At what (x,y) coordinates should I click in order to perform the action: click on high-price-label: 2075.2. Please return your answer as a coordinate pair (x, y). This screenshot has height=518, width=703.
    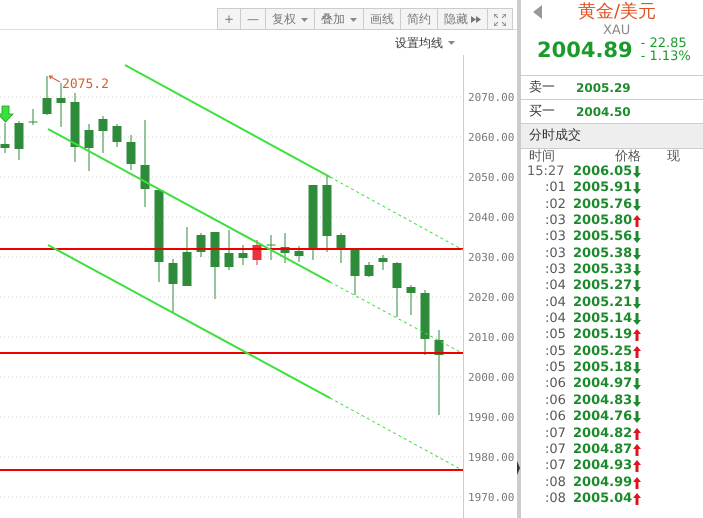
    Looking at the image, I should click on (85, 84).